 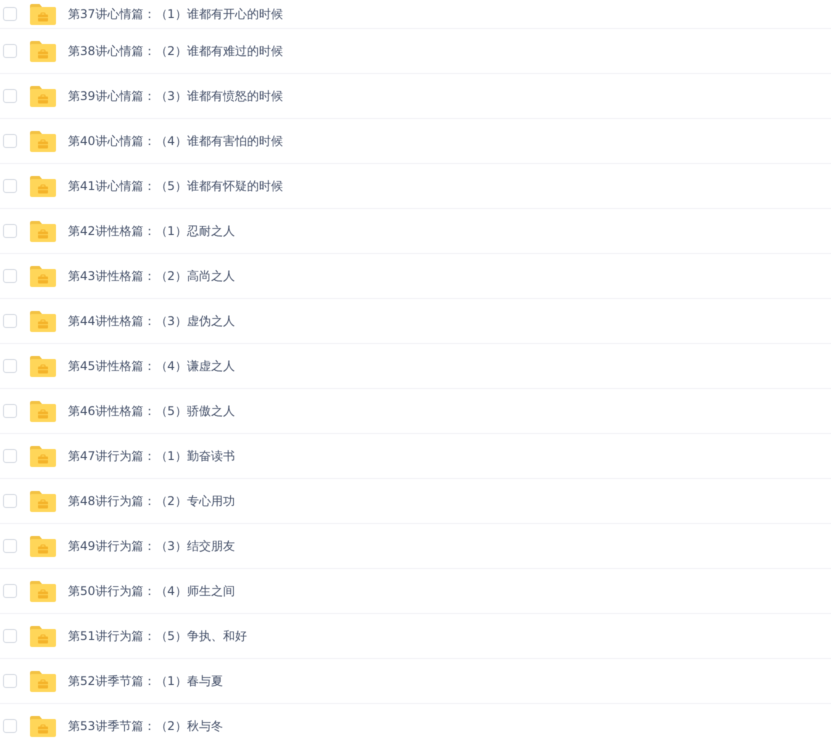 I want to click on folder-name: 第53讲季节篇：（2）秋与冬, so click(x=145, y=726).